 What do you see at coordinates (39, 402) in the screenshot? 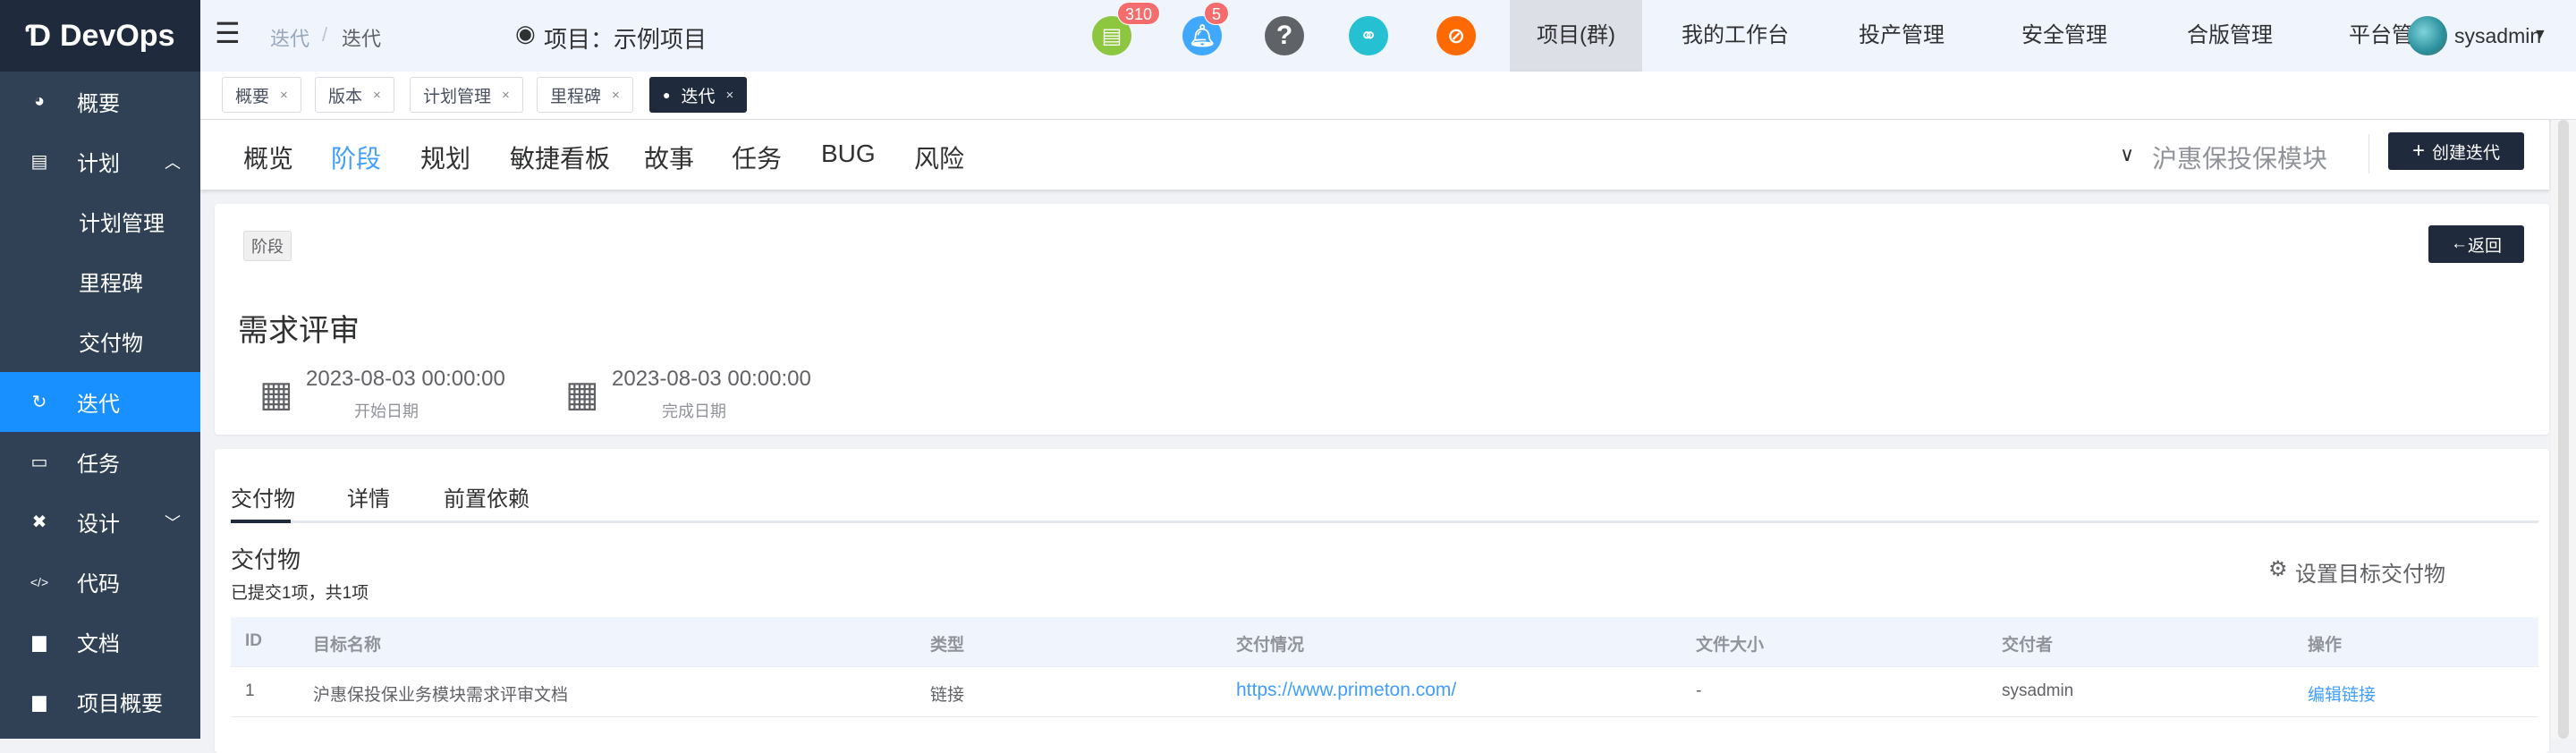
I see `iteration-icon: ↻` at bounding box center [39, 402].